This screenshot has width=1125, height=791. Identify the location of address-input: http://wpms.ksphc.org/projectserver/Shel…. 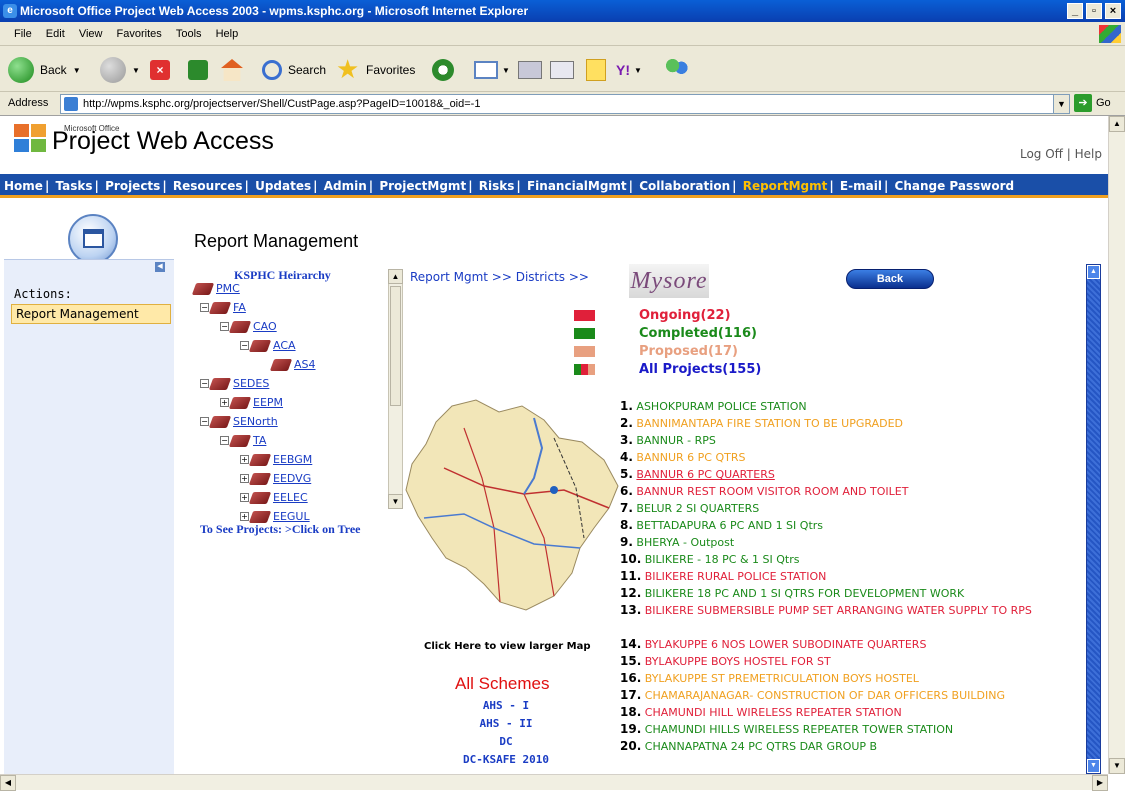
(565, 104).